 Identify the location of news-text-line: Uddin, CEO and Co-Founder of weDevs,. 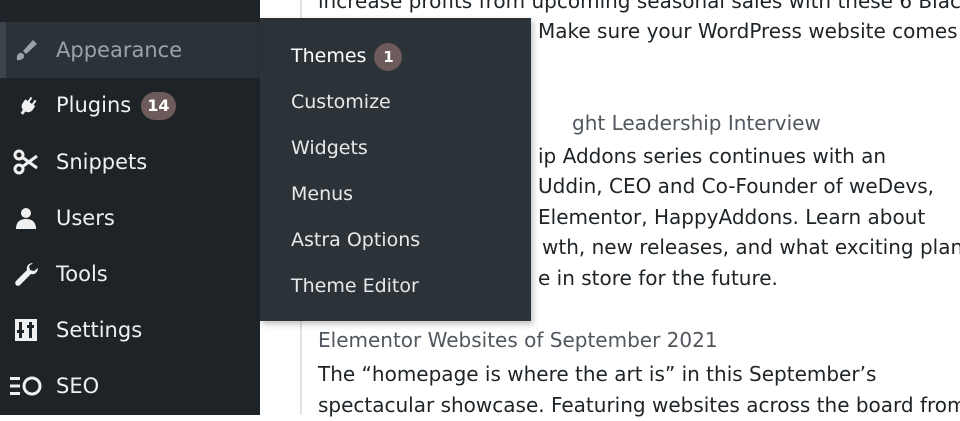
(736, 186).